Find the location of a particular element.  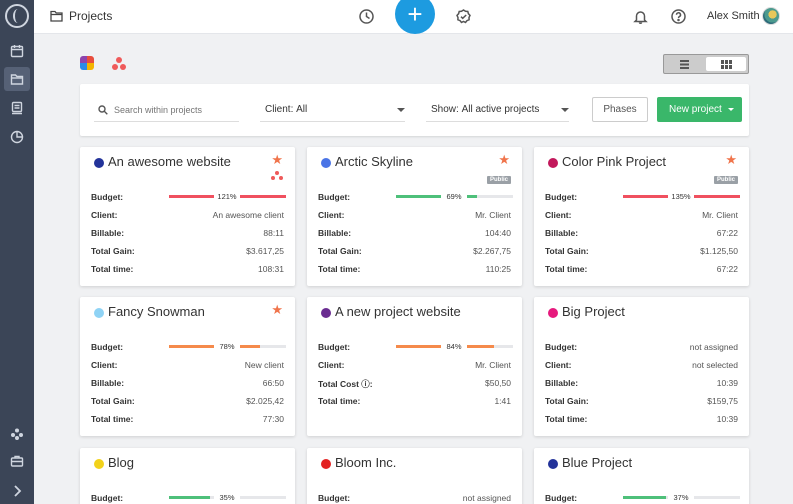

client-row: Client: An awesome client is located at coordinates (187, 217).